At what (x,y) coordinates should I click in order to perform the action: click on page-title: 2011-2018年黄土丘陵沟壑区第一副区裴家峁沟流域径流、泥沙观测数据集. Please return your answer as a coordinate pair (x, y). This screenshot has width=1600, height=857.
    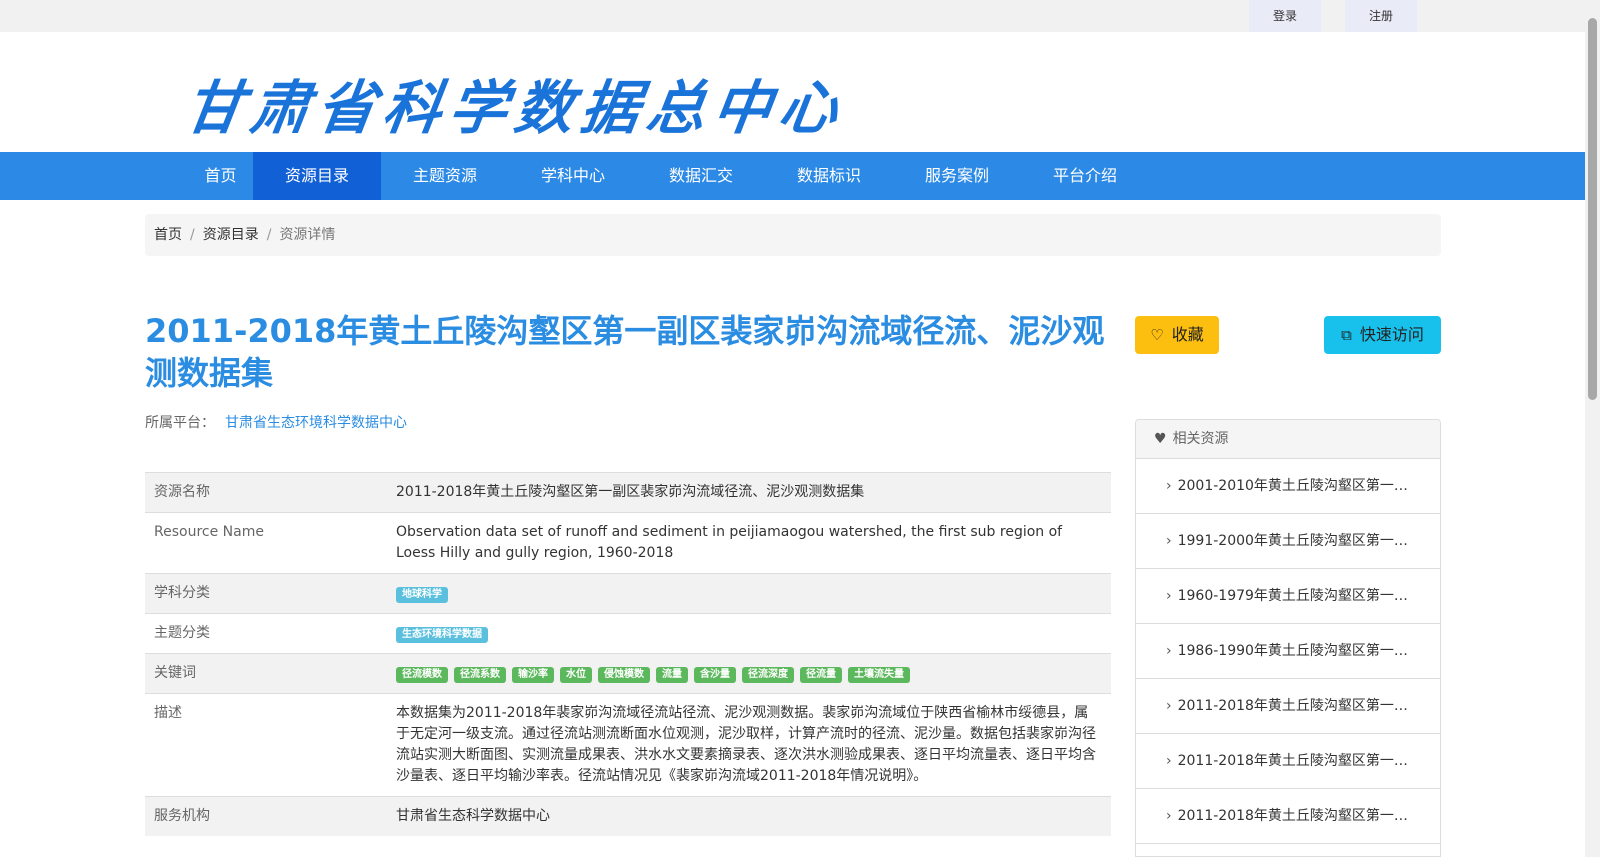
    Looking at the image, I should click on (625, 352).